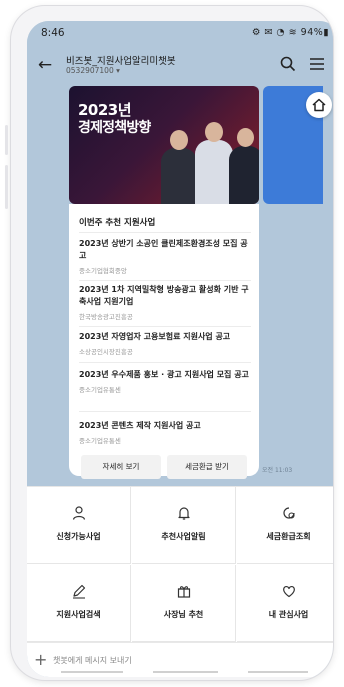 The width and height of the screenshot is (344, 687). Describe the element at coordinates (106, 352) in the screenshot. I see `item-org: 소상공인시장진흥공` at that location.